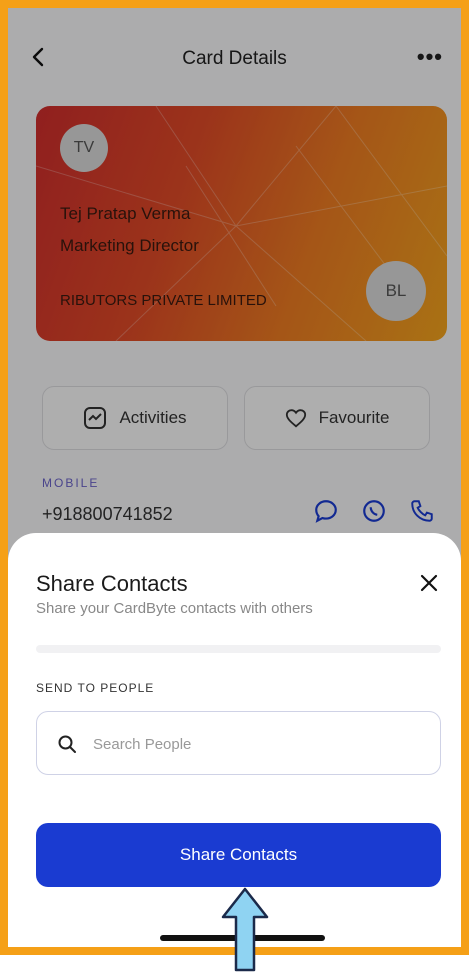 The image size is (469, 972). I want to click on up-arrow-icon, so click(245, 929).